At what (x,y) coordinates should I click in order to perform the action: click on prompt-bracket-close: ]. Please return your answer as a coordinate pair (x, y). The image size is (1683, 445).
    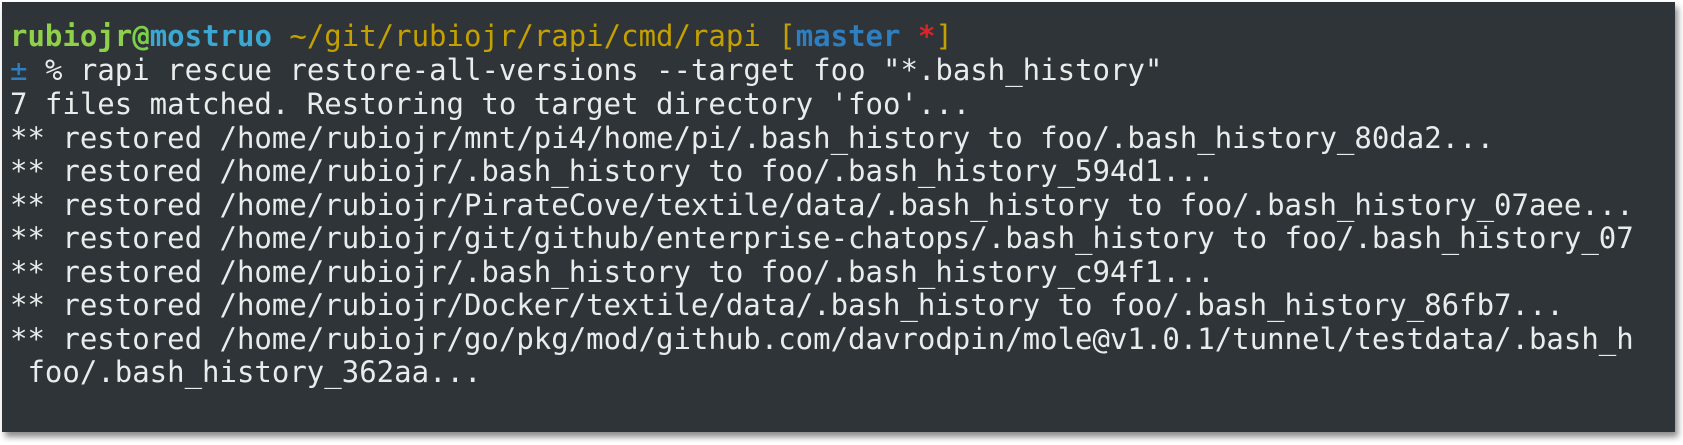
    Looking at the image, I should click on (944, 36).